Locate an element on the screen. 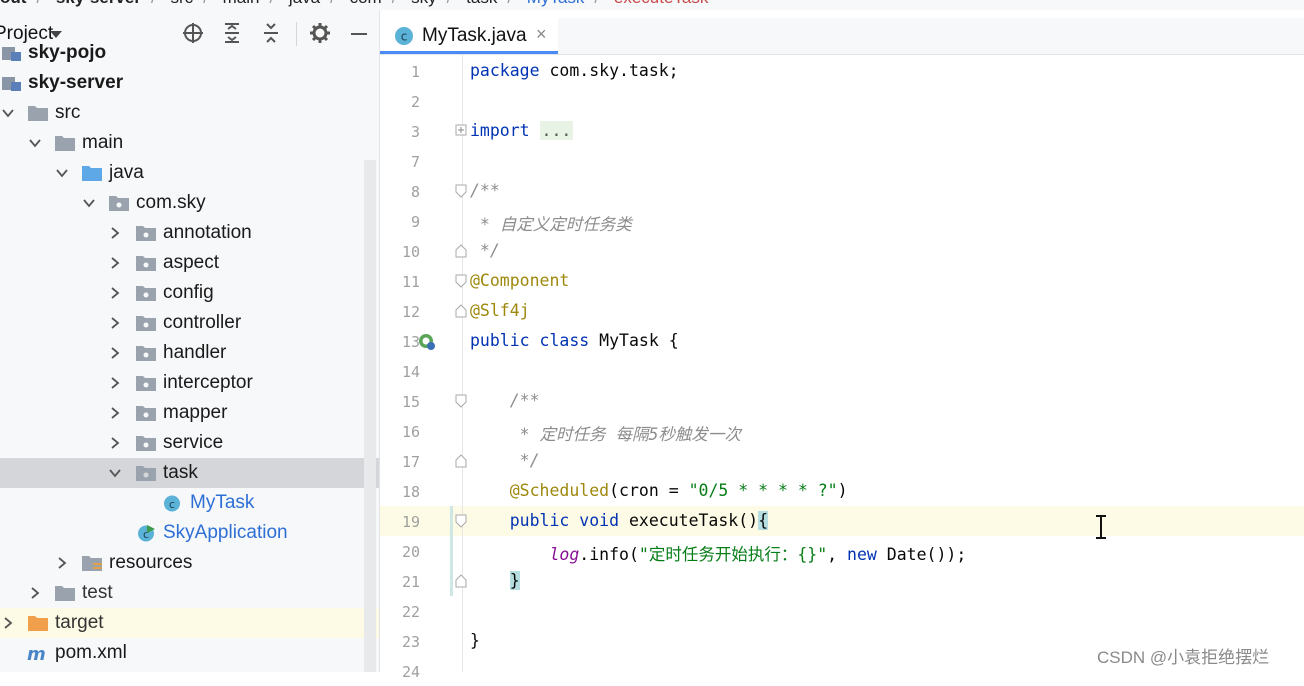 The height and width of the screenshot is (686, 1304). tree-item-resources: resources is located at coordinates (189, 563).